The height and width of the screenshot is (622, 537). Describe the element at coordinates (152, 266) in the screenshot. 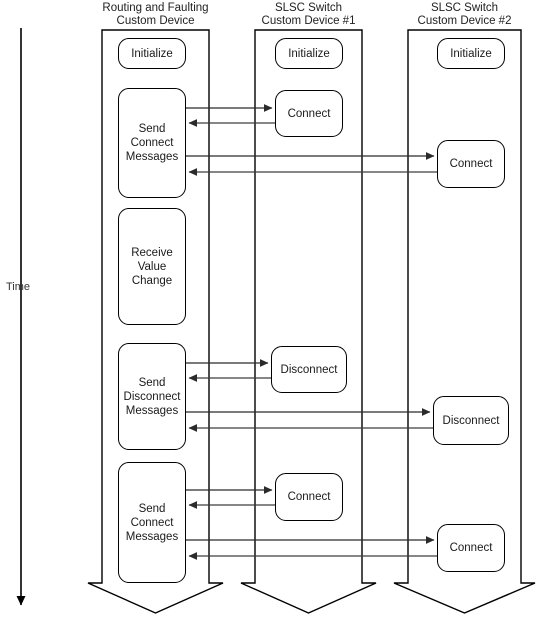

I see `box-routing-receive-value-change: Receive Value Change` at that location.